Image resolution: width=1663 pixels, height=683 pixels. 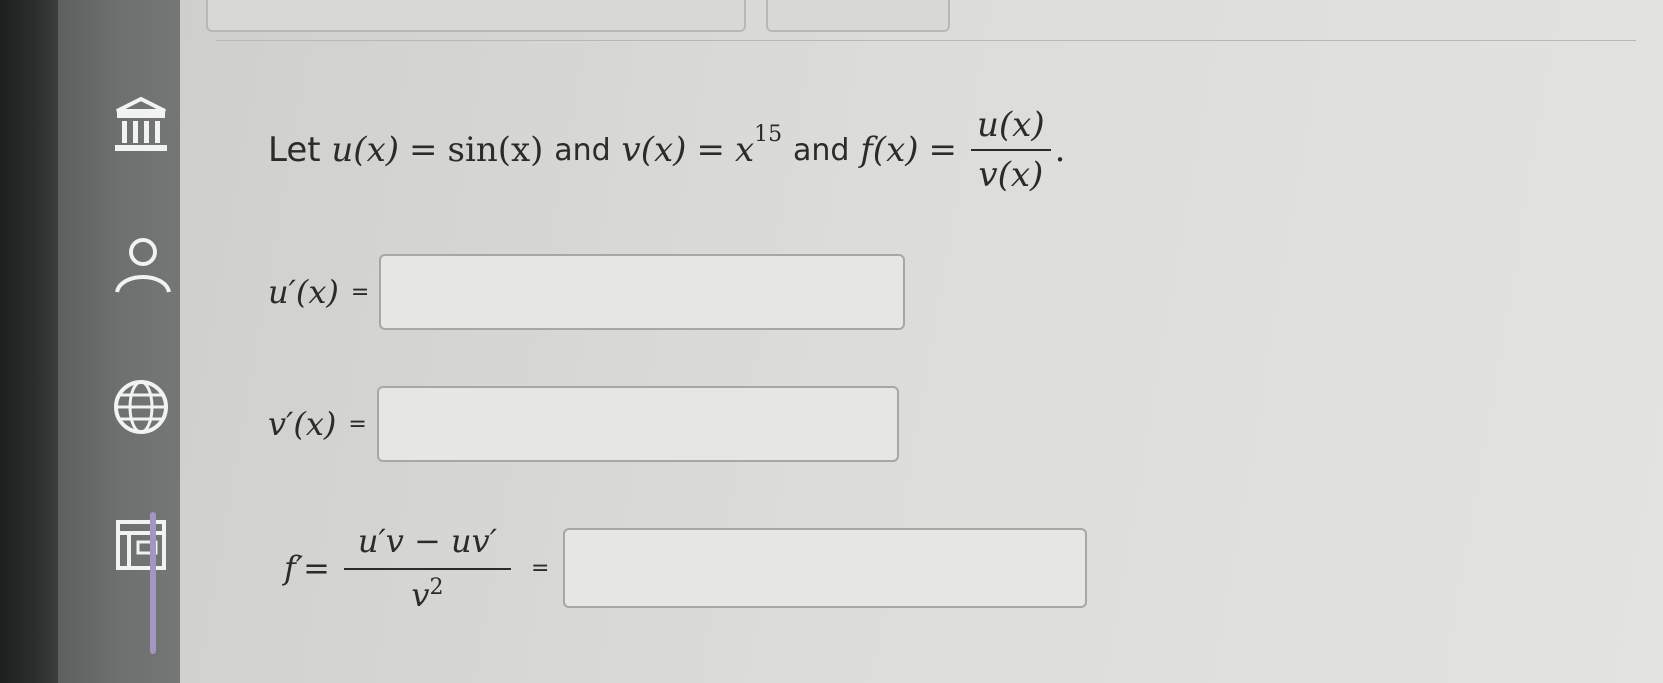 What do you see at coordinates (365, 150) in the screenshot?
I see `u-definition-lhs: u(x)` at bounding box center [365, 150].